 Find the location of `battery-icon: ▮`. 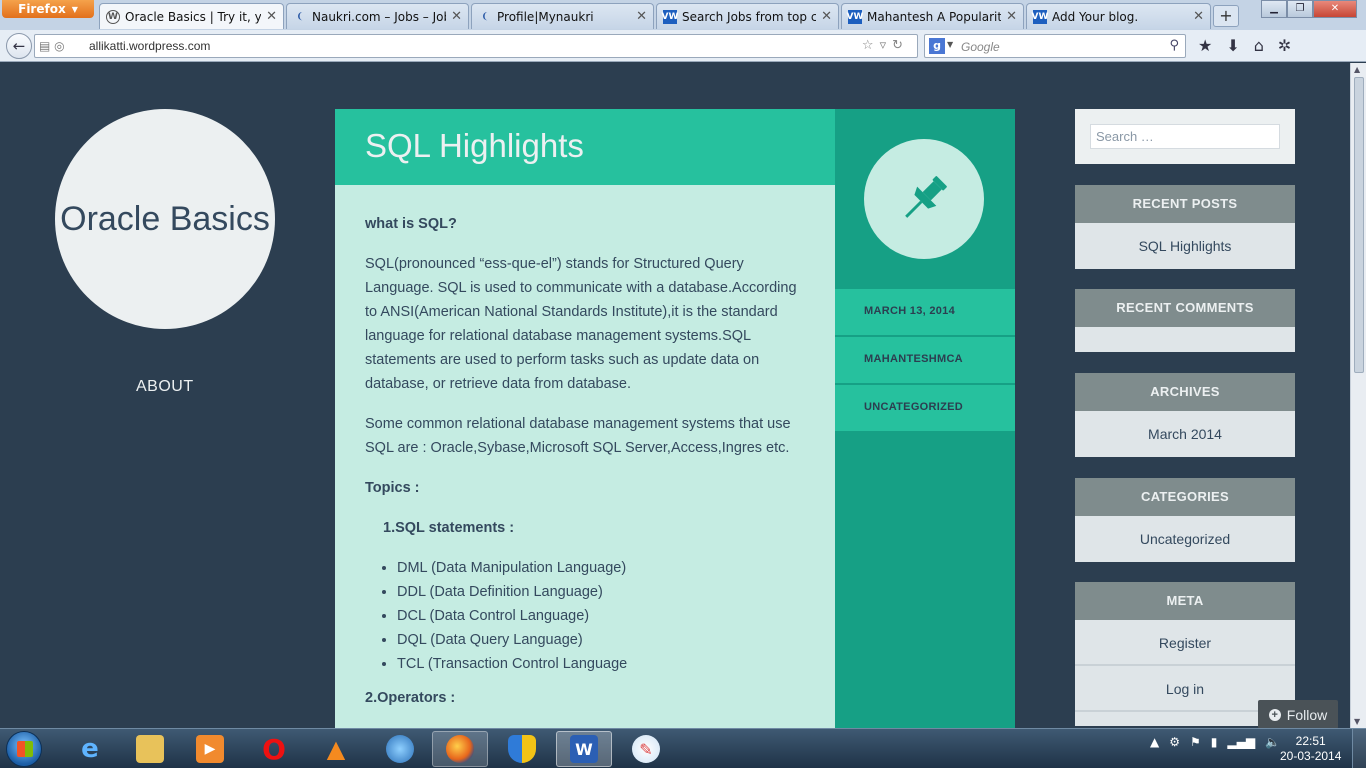

battery-icon: ▮ is located at coordinates (1214, 742).